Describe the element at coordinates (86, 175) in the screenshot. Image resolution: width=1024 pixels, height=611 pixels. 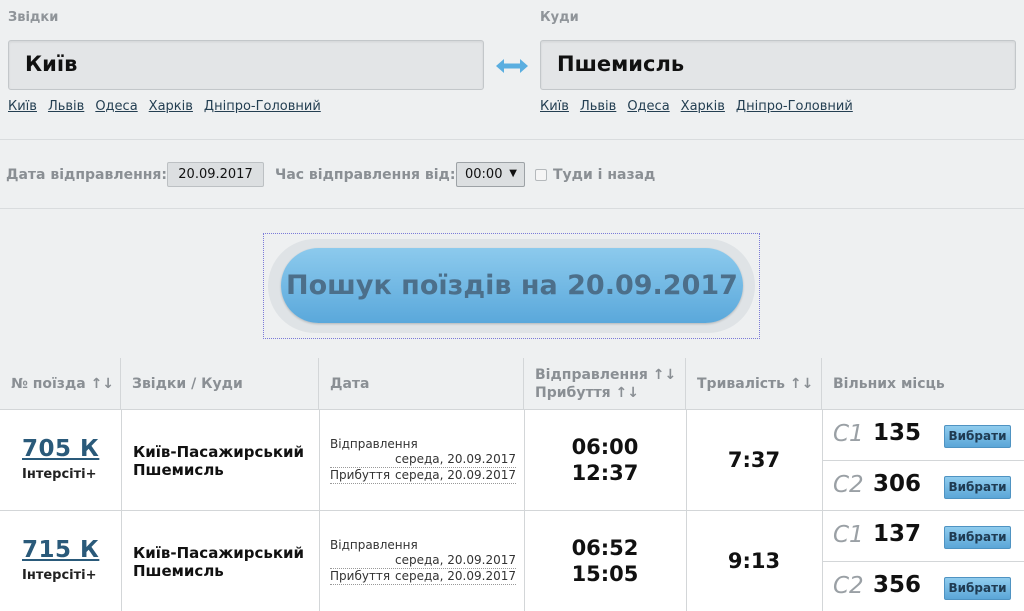
I see `date-label: Дата відправлення:` at that location.